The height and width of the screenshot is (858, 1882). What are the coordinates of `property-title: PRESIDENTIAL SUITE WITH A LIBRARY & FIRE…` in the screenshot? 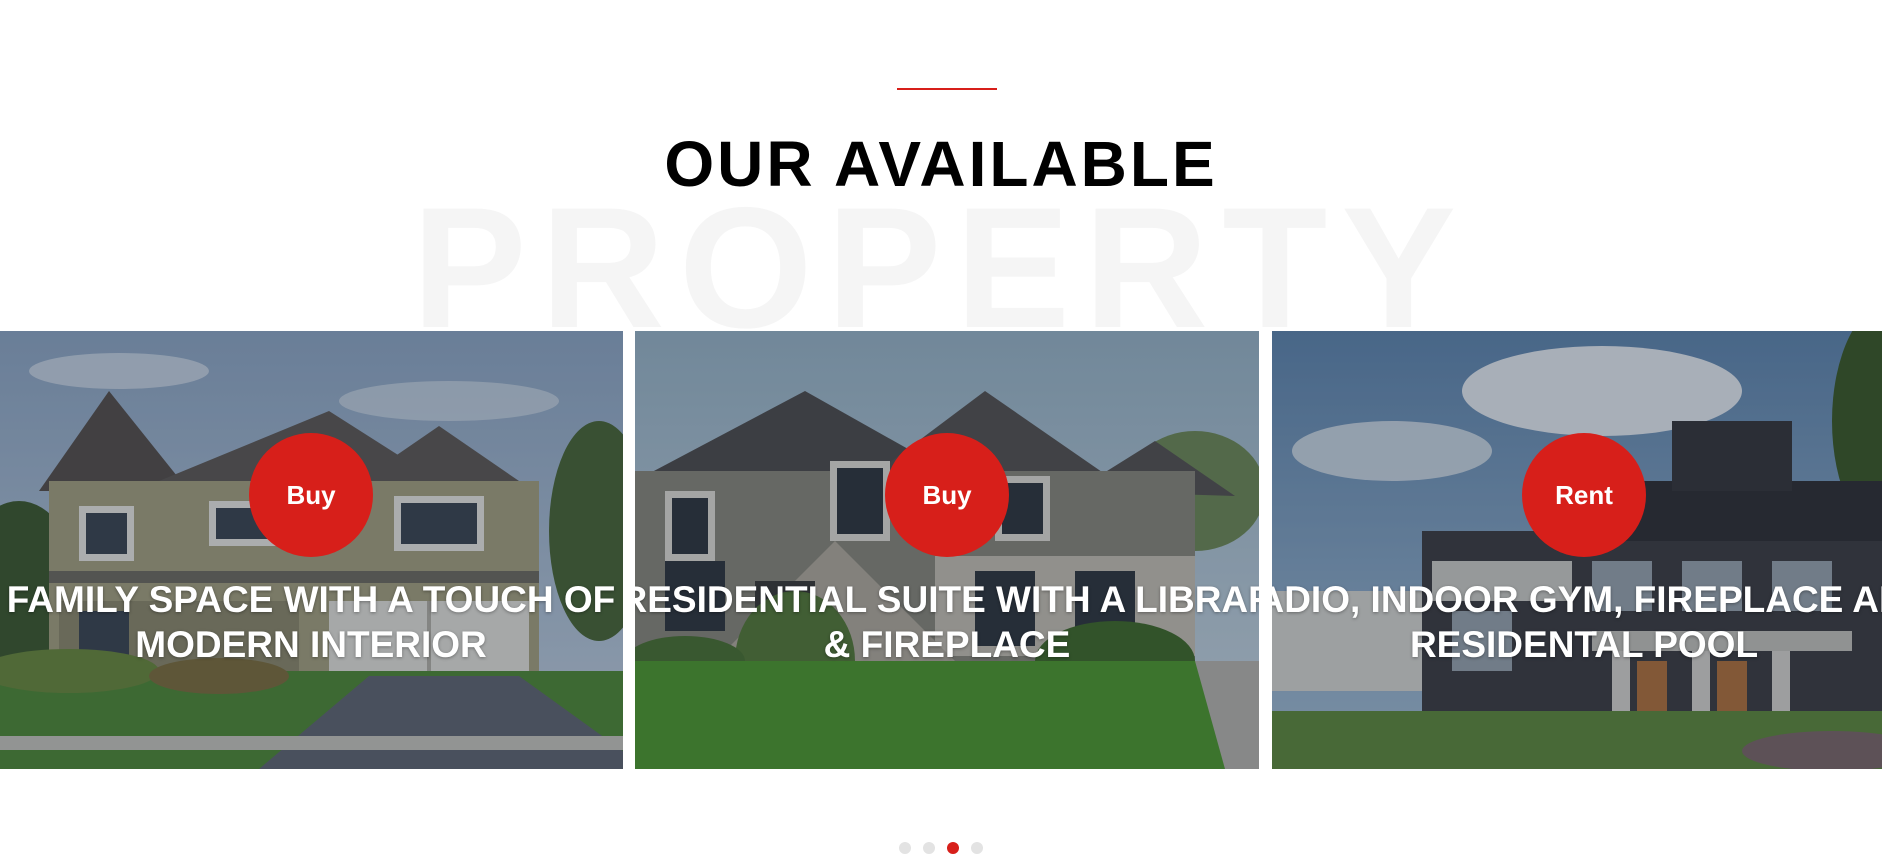 It's located at (947, 622).